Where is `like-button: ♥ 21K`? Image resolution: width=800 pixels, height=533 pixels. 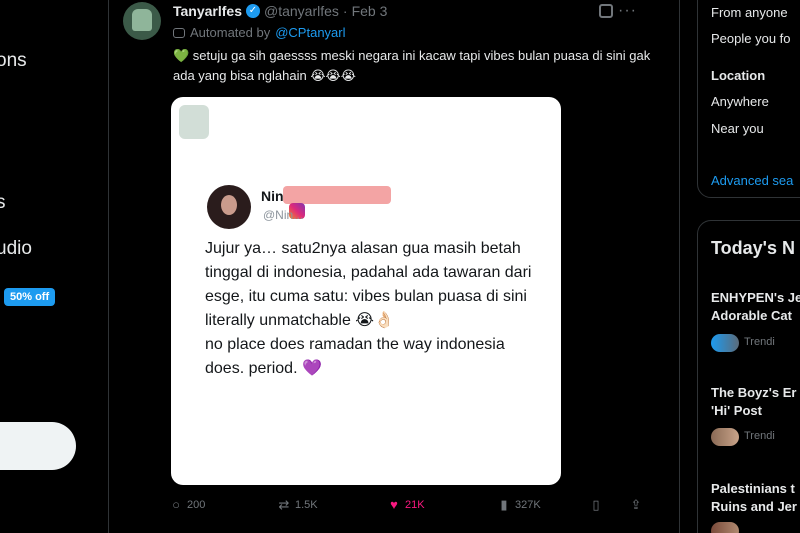 like-button: ♥ 21K is located at coordinates (406, 504).